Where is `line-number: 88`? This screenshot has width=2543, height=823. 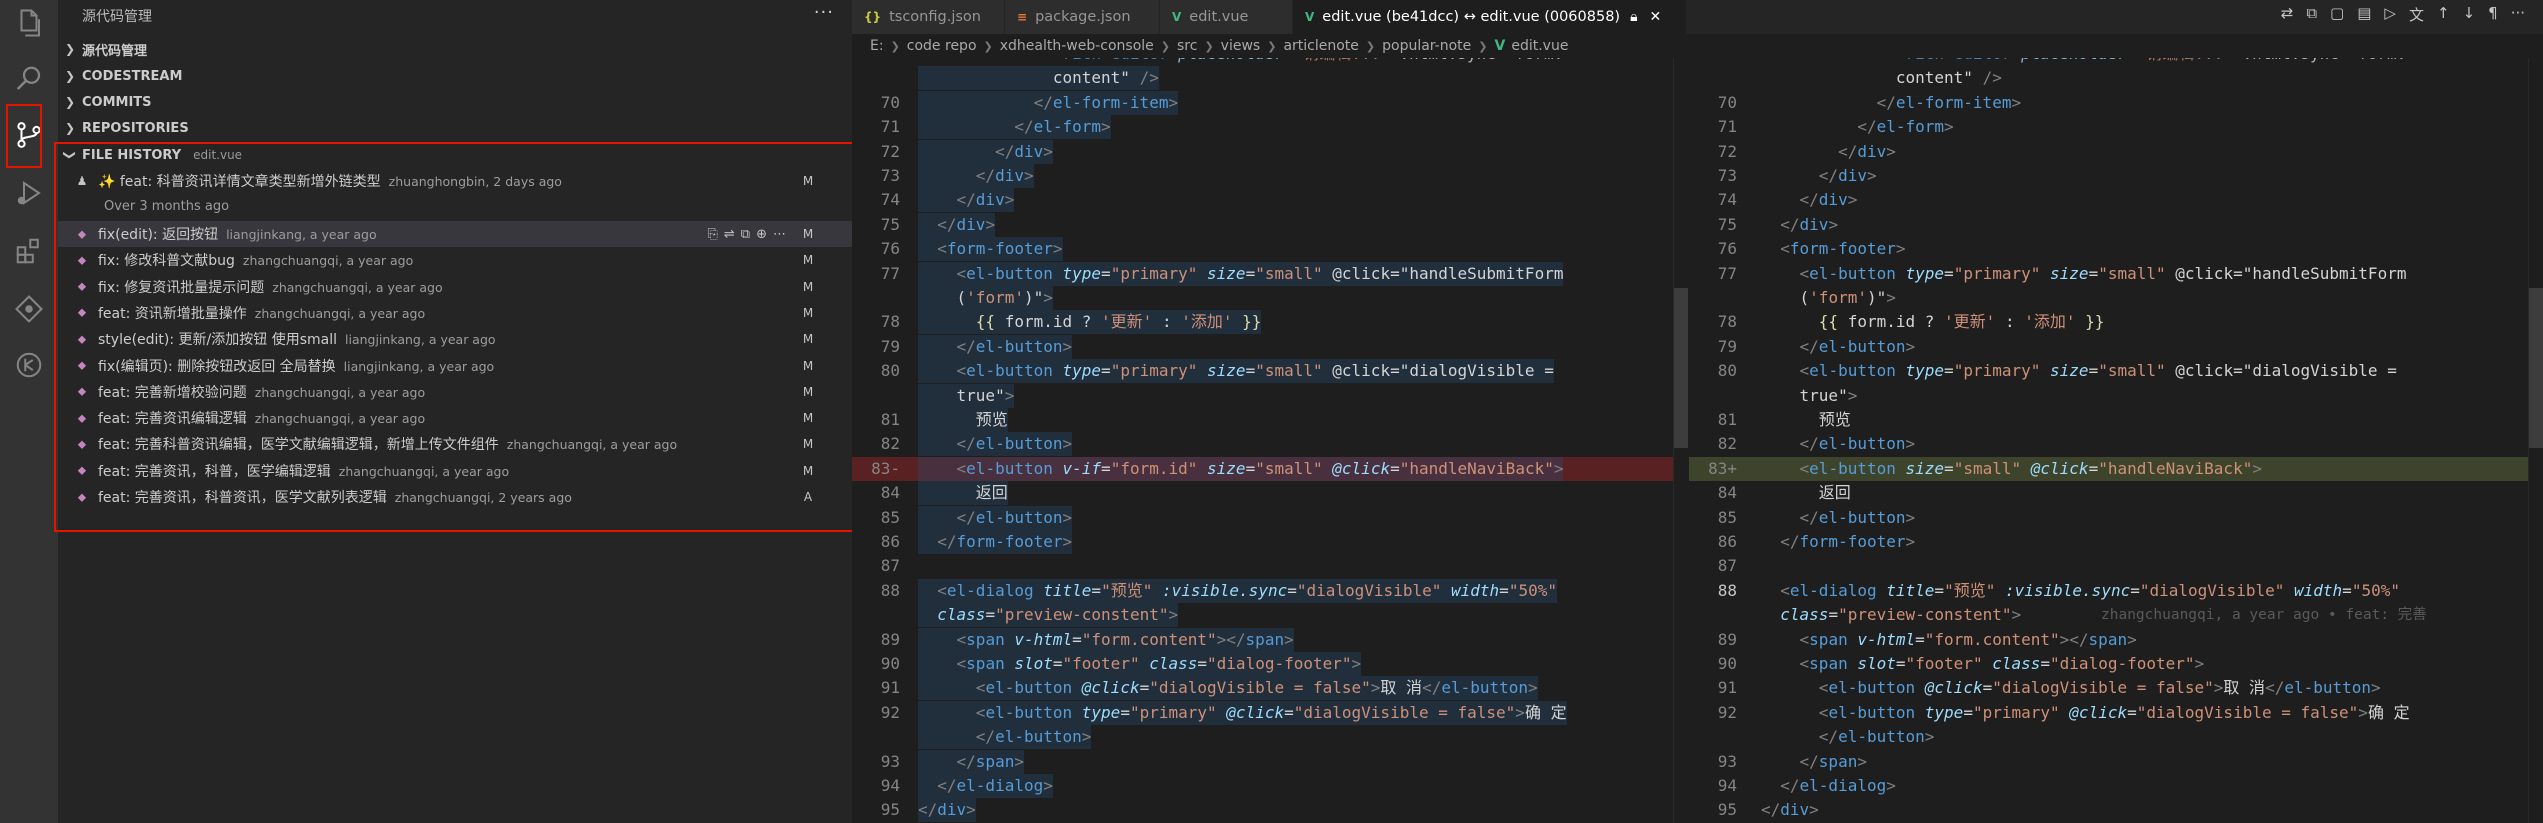 line-number: 88 is located at coordinates (1727, 590).